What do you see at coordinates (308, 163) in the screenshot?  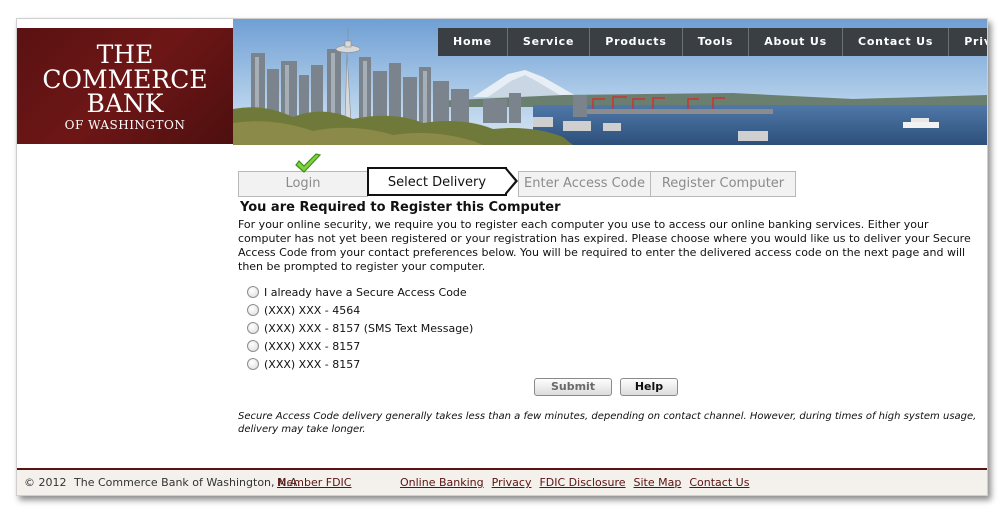 I see `checkmark-icon` at bounding box center [308, 163].